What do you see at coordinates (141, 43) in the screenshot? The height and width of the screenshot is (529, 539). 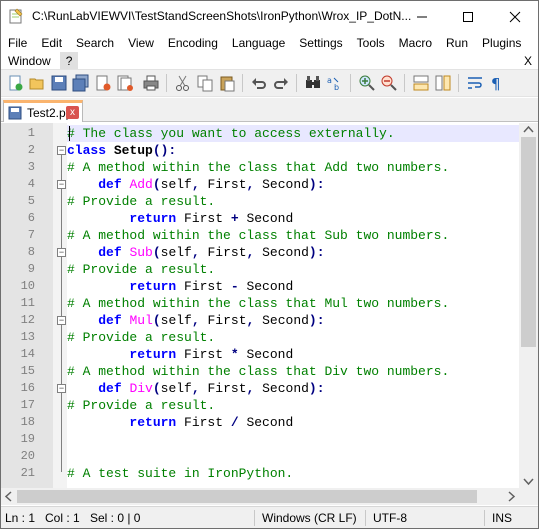 I see `menu-view: View` at bounding box center [141, 43].